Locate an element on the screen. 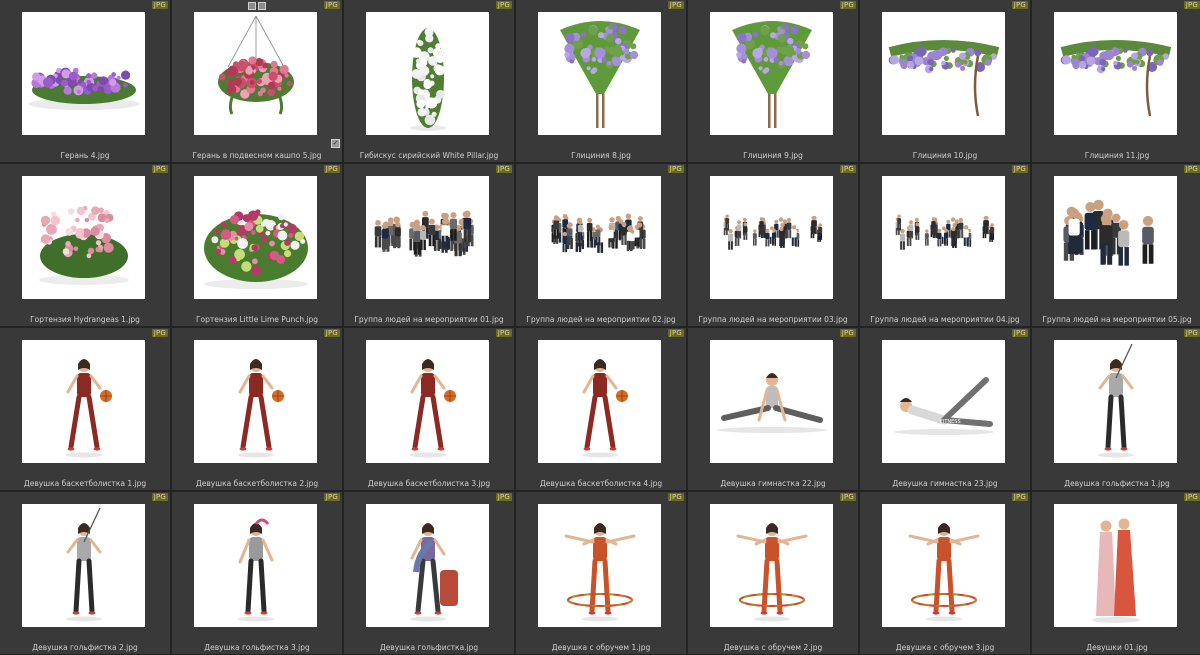  thumbnail-tile: JPG Девушка гольфистка 2.jpg is located at coordinates (85, 573).